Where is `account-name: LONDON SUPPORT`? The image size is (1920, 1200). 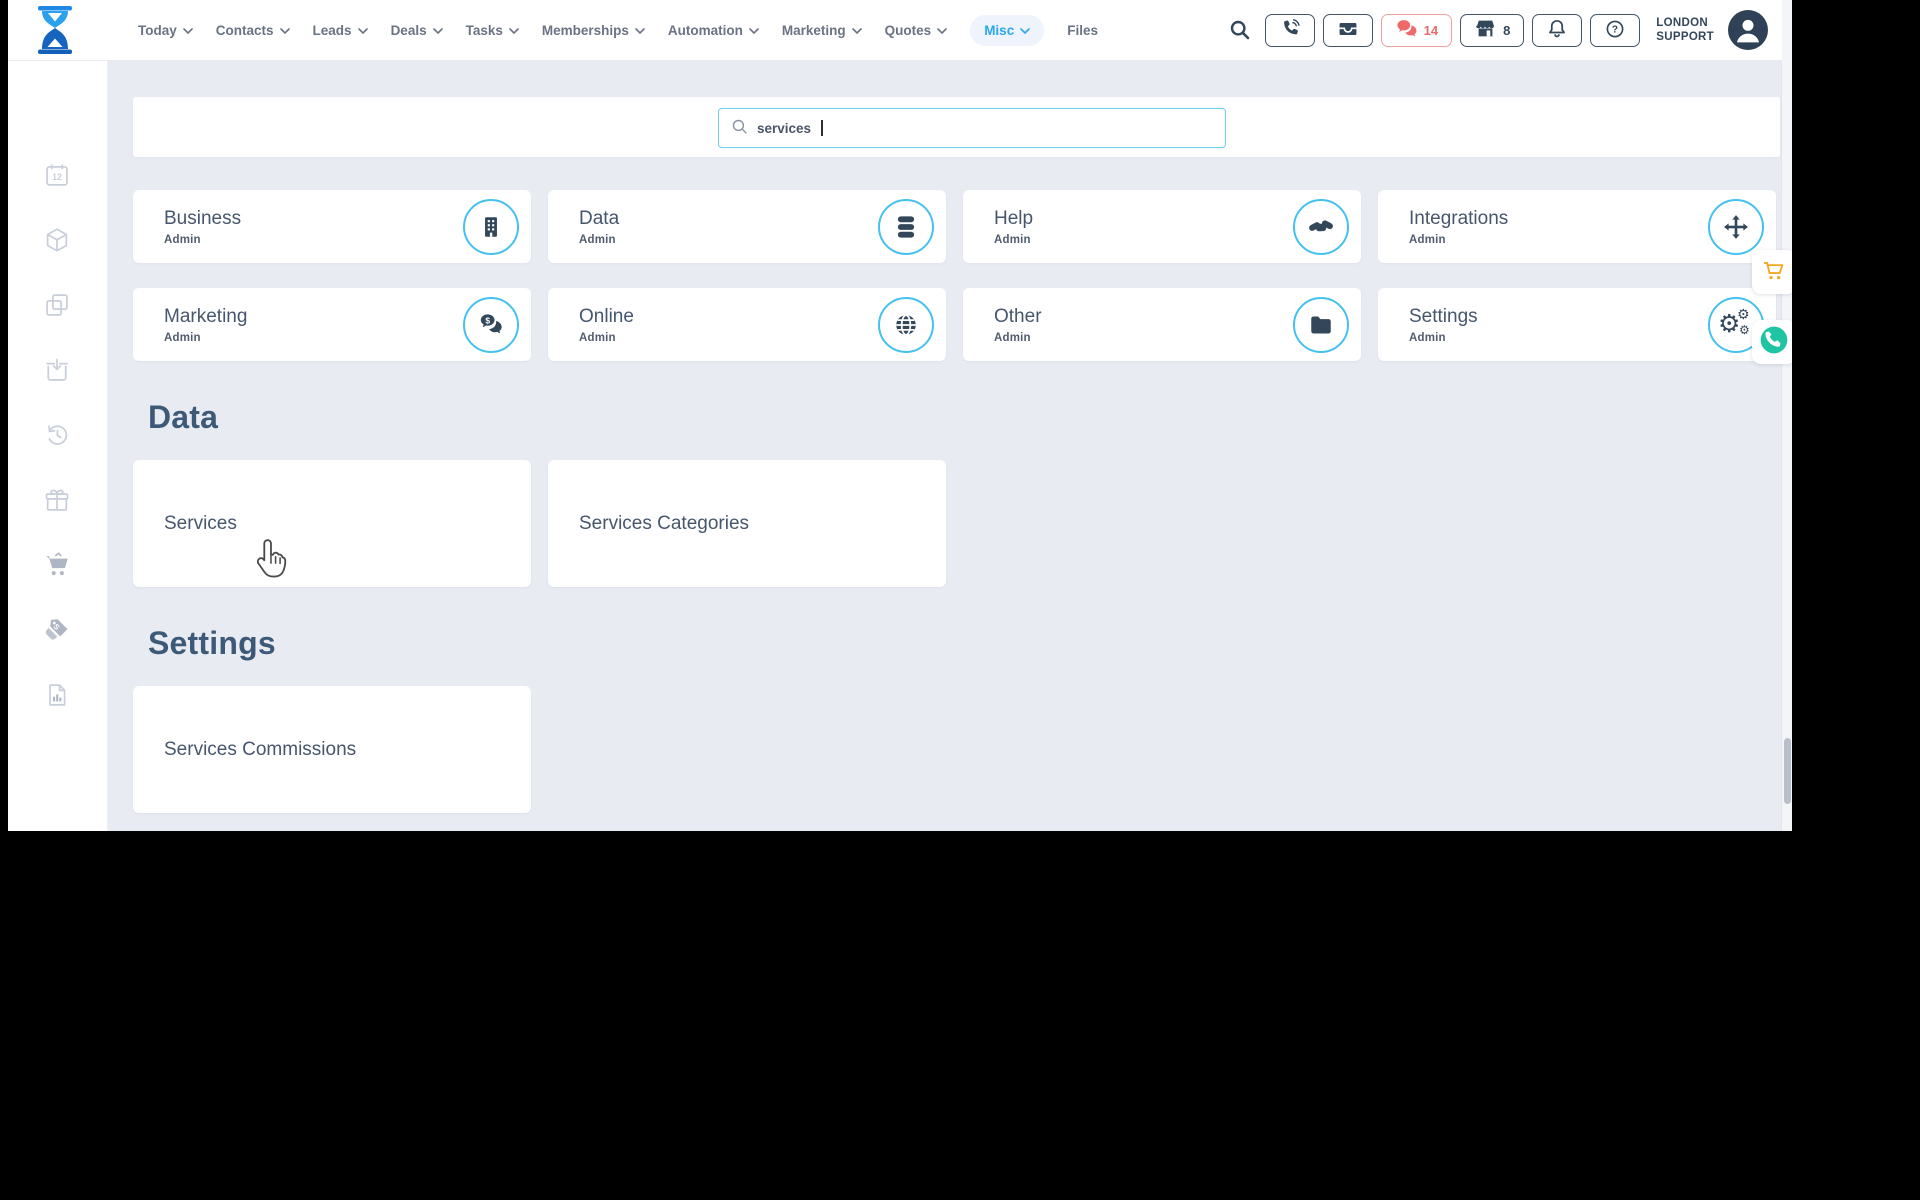 account-name: LONDON SUPPORT is located at coordinates (1685, 29).